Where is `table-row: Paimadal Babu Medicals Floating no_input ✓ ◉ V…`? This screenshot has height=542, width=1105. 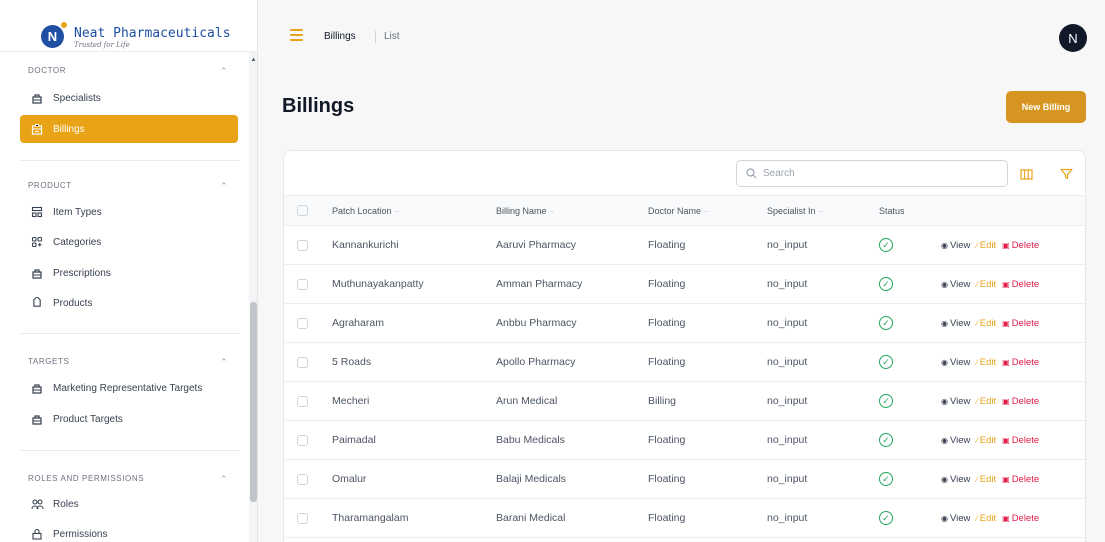
table-row: Paimadal Babu Medicals Floating no_input ✓ ◉ V… is located at coordinates (684, 440).